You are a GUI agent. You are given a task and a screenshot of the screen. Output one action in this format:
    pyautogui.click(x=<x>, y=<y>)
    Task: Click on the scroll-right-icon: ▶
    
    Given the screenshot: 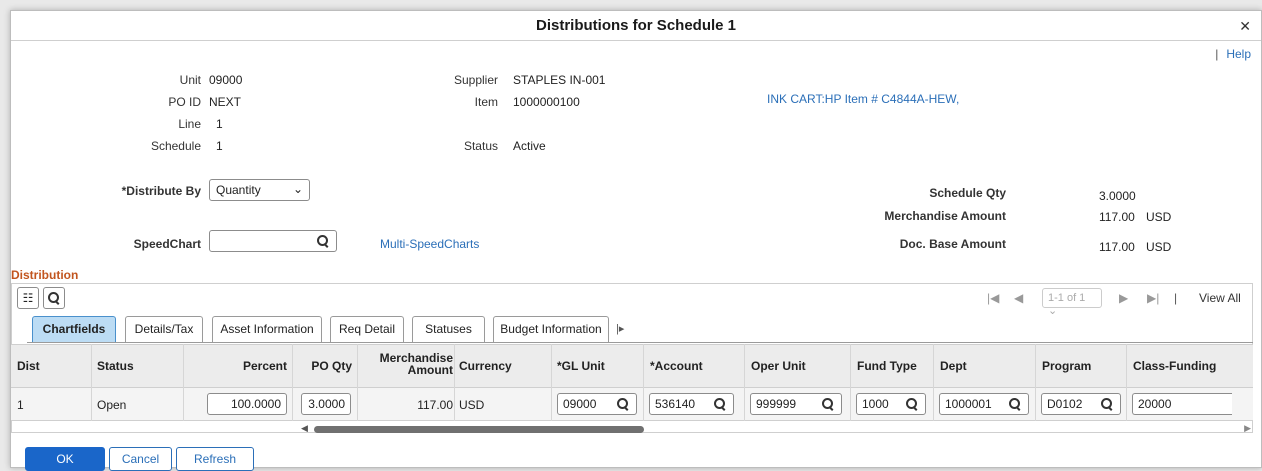 What is the action you would take?
    pyautogui.click(x=1247, y=428)
    